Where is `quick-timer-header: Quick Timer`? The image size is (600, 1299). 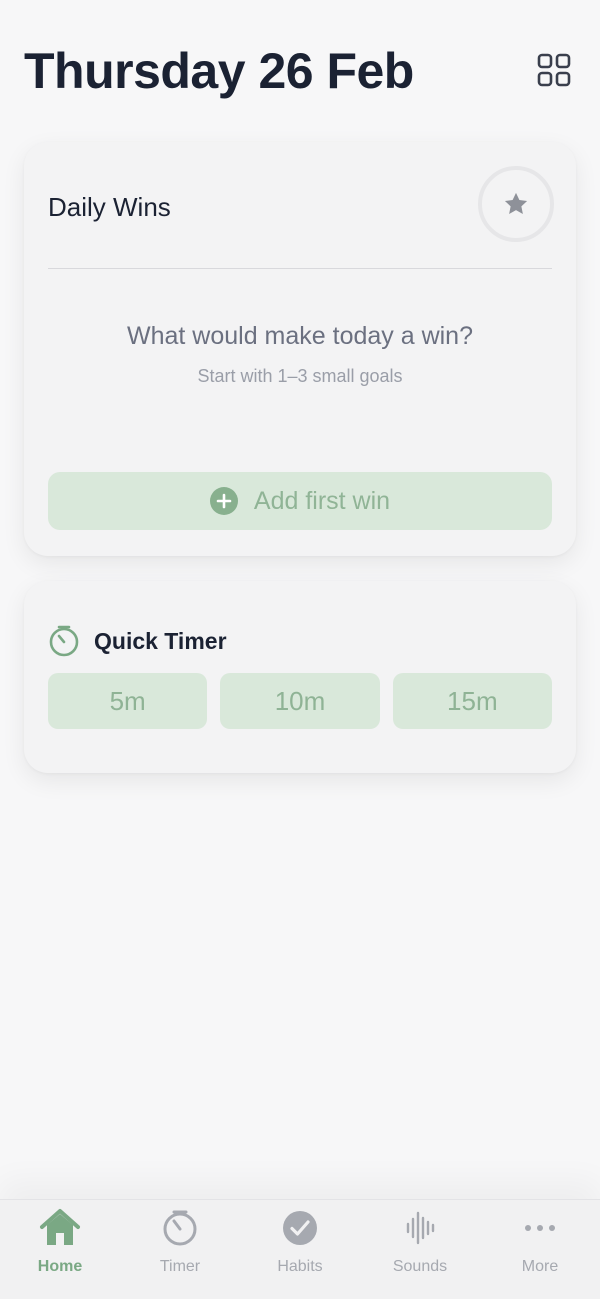
quick-timer-header: Quick Timer is located at coordinates (137, 641).